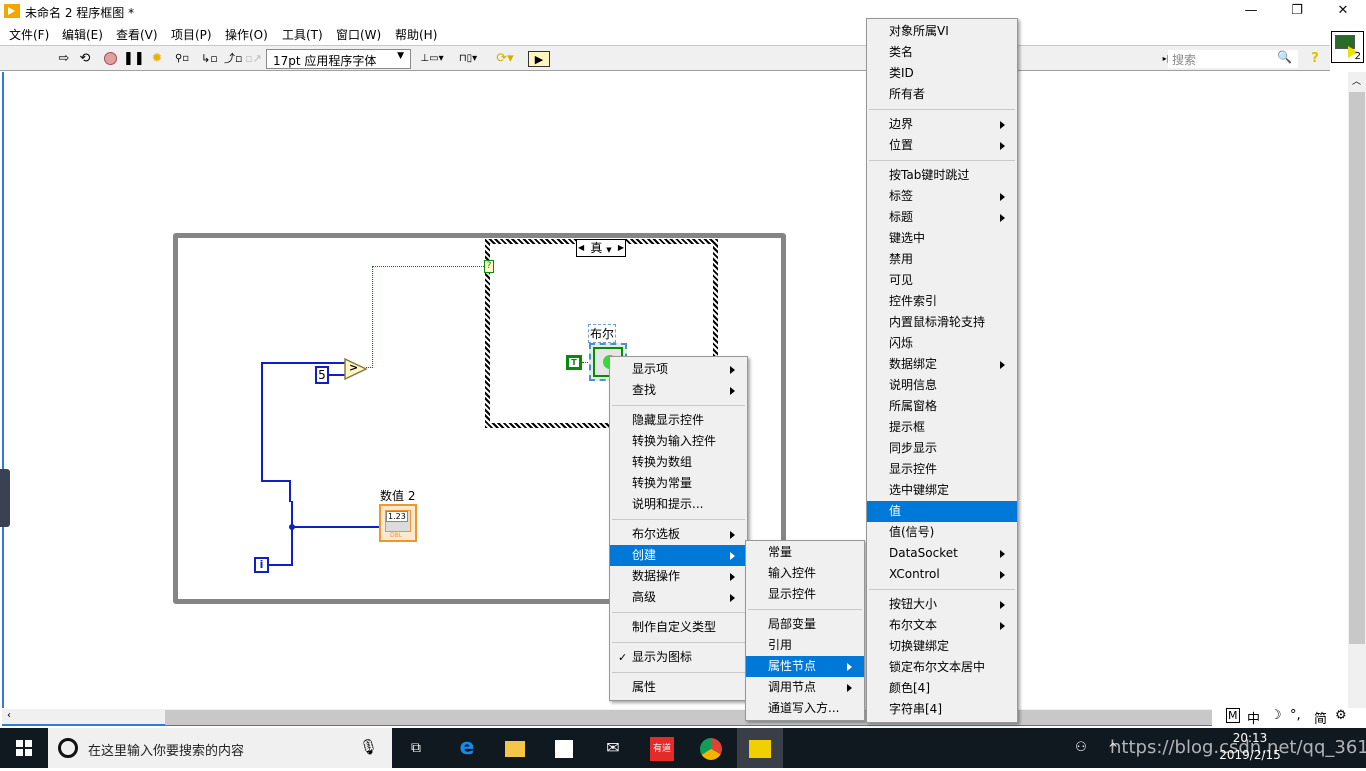 Image resolution: width=1366 pixels, height=771 pixels. What do you see at coordinates (338, 59) in the screenshot?
I see `font-select: 17pt 应用程序字体 ▼` at bounding box center [338, 59].